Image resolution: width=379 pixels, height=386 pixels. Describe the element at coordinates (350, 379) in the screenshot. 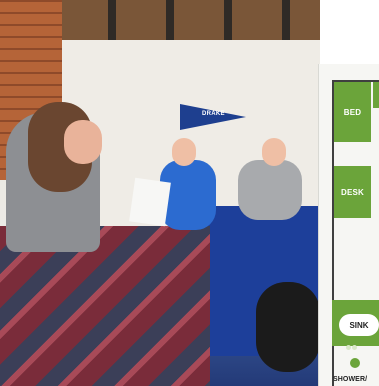

I see `shower-label: SHOWER/` at that location.